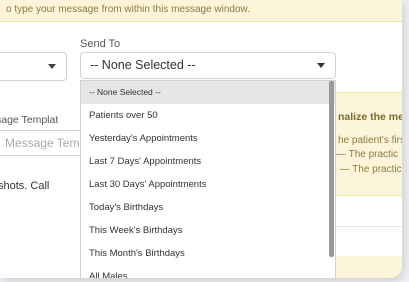 The image size is (409, 282). I want to click on dropdown-option: This Week's Birthdays, so click(208, 230).